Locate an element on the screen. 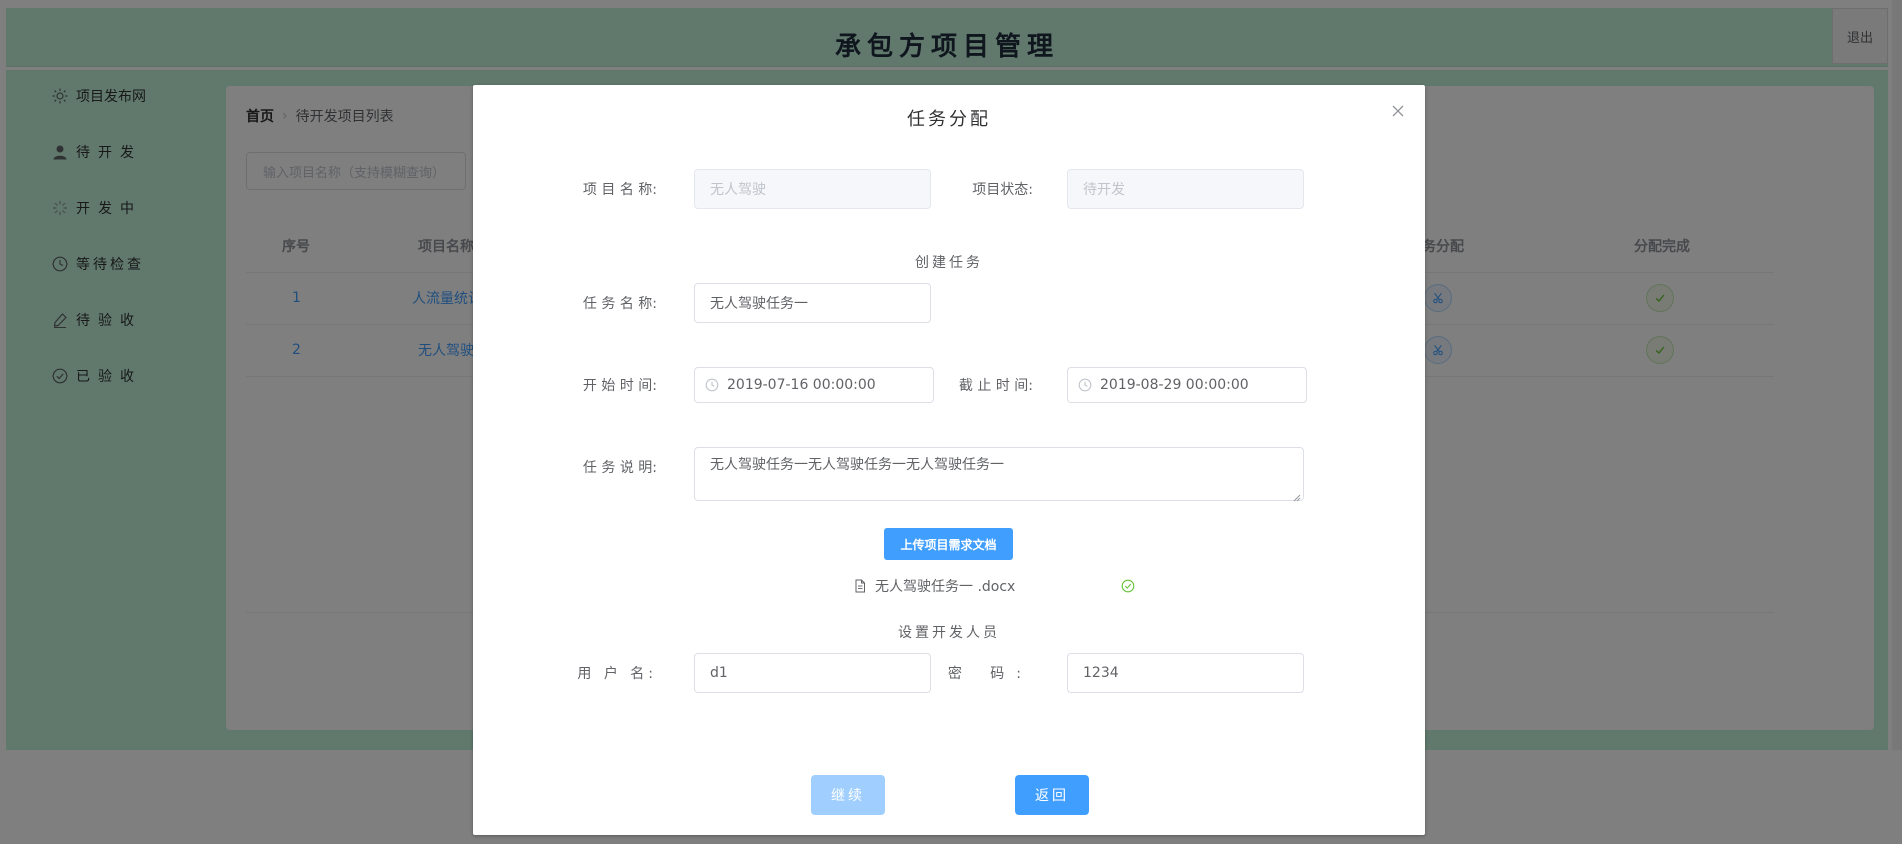  username-input: d1 is located at coordinates (812, 673).